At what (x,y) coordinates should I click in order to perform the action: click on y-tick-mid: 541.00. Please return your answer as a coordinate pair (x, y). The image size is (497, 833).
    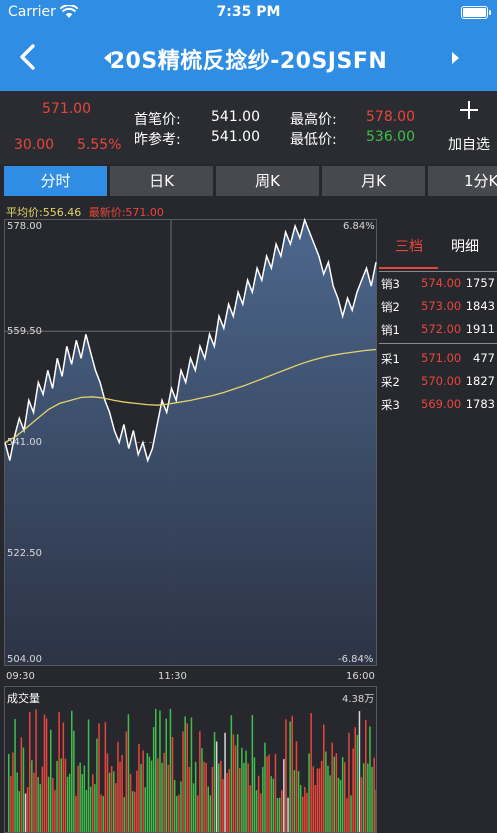
    Looking at the image, I should click on (24, 442).